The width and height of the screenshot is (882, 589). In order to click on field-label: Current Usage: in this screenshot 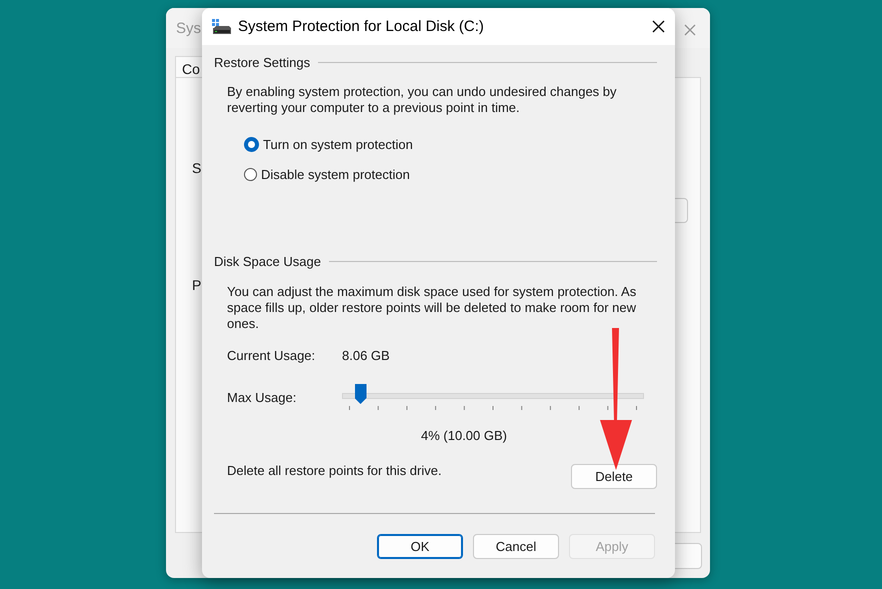, I will do `click(271, 355)`.